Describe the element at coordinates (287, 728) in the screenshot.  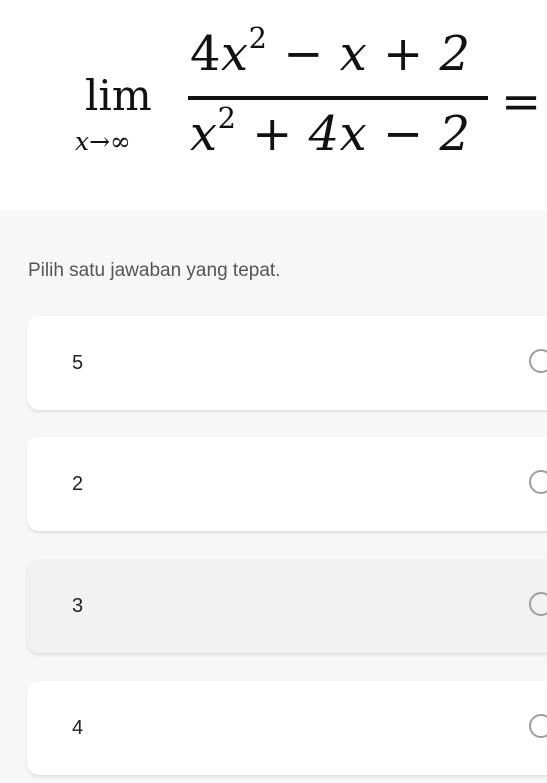
I see `answer-option-4: 4` at that location.